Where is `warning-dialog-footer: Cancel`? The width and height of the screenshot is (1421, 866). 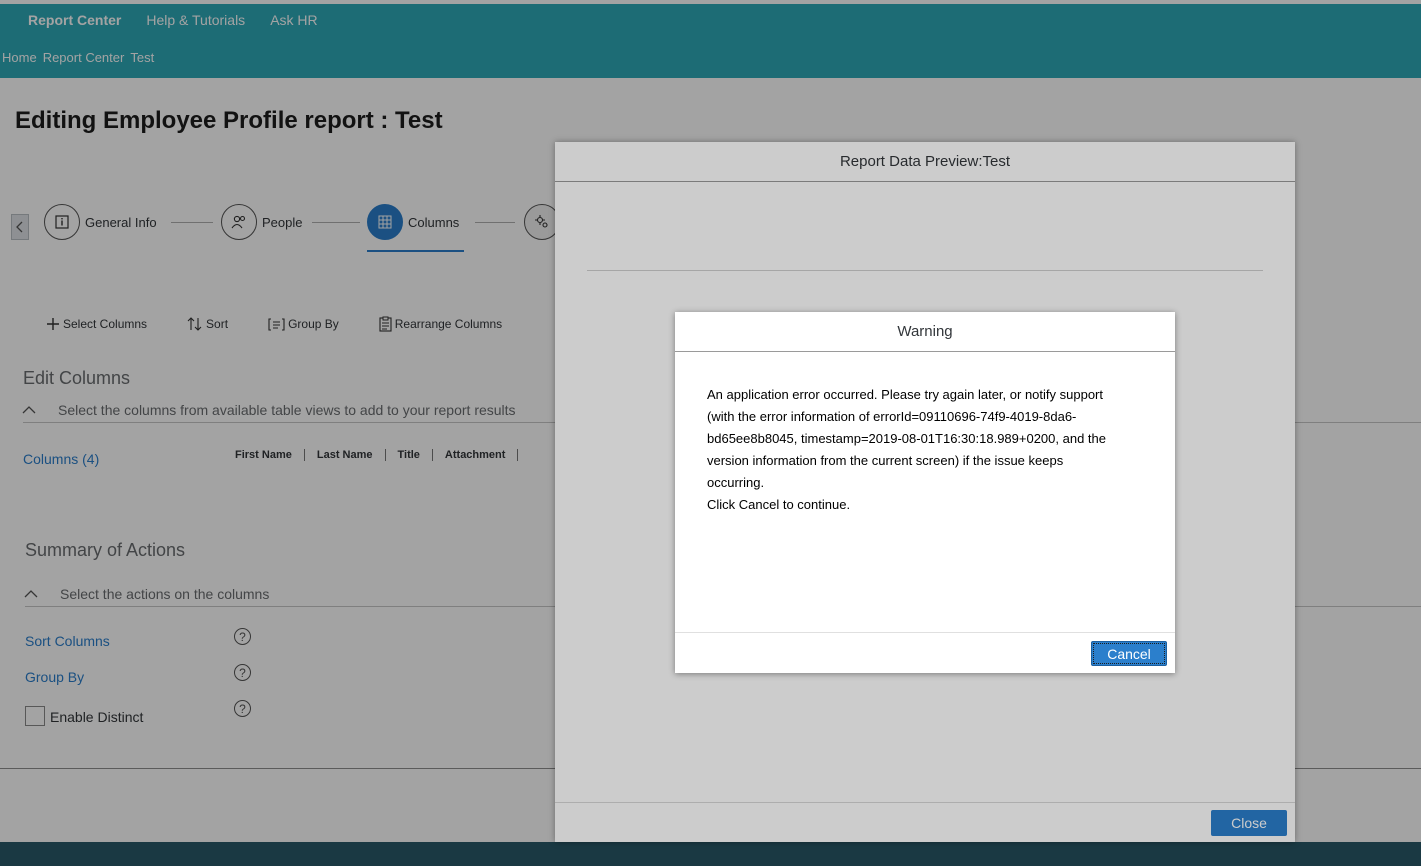
warning-dialog-footer: Cancel is located at coordinates (925, 652).